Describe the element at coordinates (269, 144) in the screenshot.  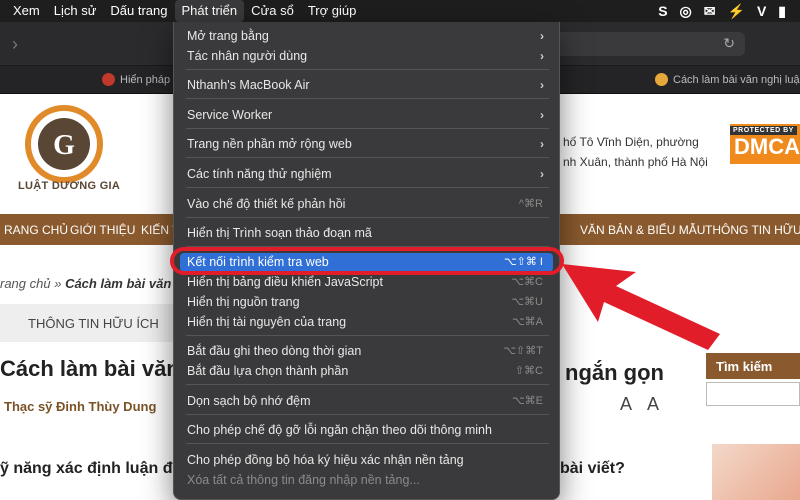
I see `menu-item-label: Trang nền phần mở rộng web` at that location.